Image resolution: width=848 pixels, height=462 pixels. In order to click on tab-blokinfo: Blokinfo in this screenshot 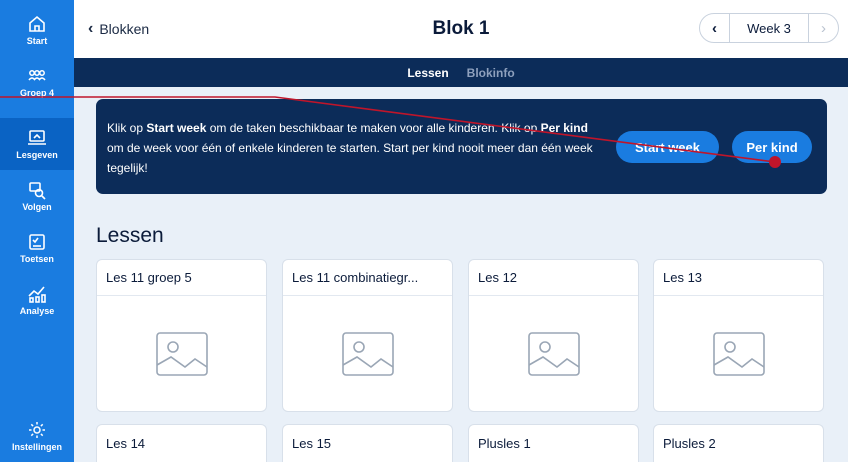, I will do `click(491, 73)`.